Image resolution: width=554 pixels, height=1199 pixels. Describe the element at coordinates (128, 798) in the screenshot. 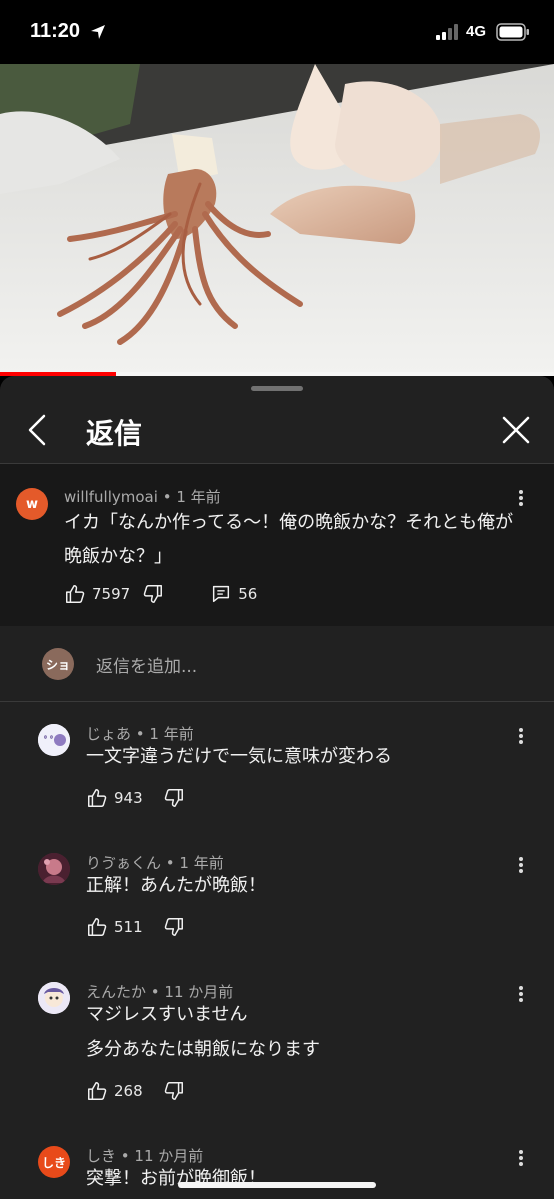

I see `like-count: 943` at that location.